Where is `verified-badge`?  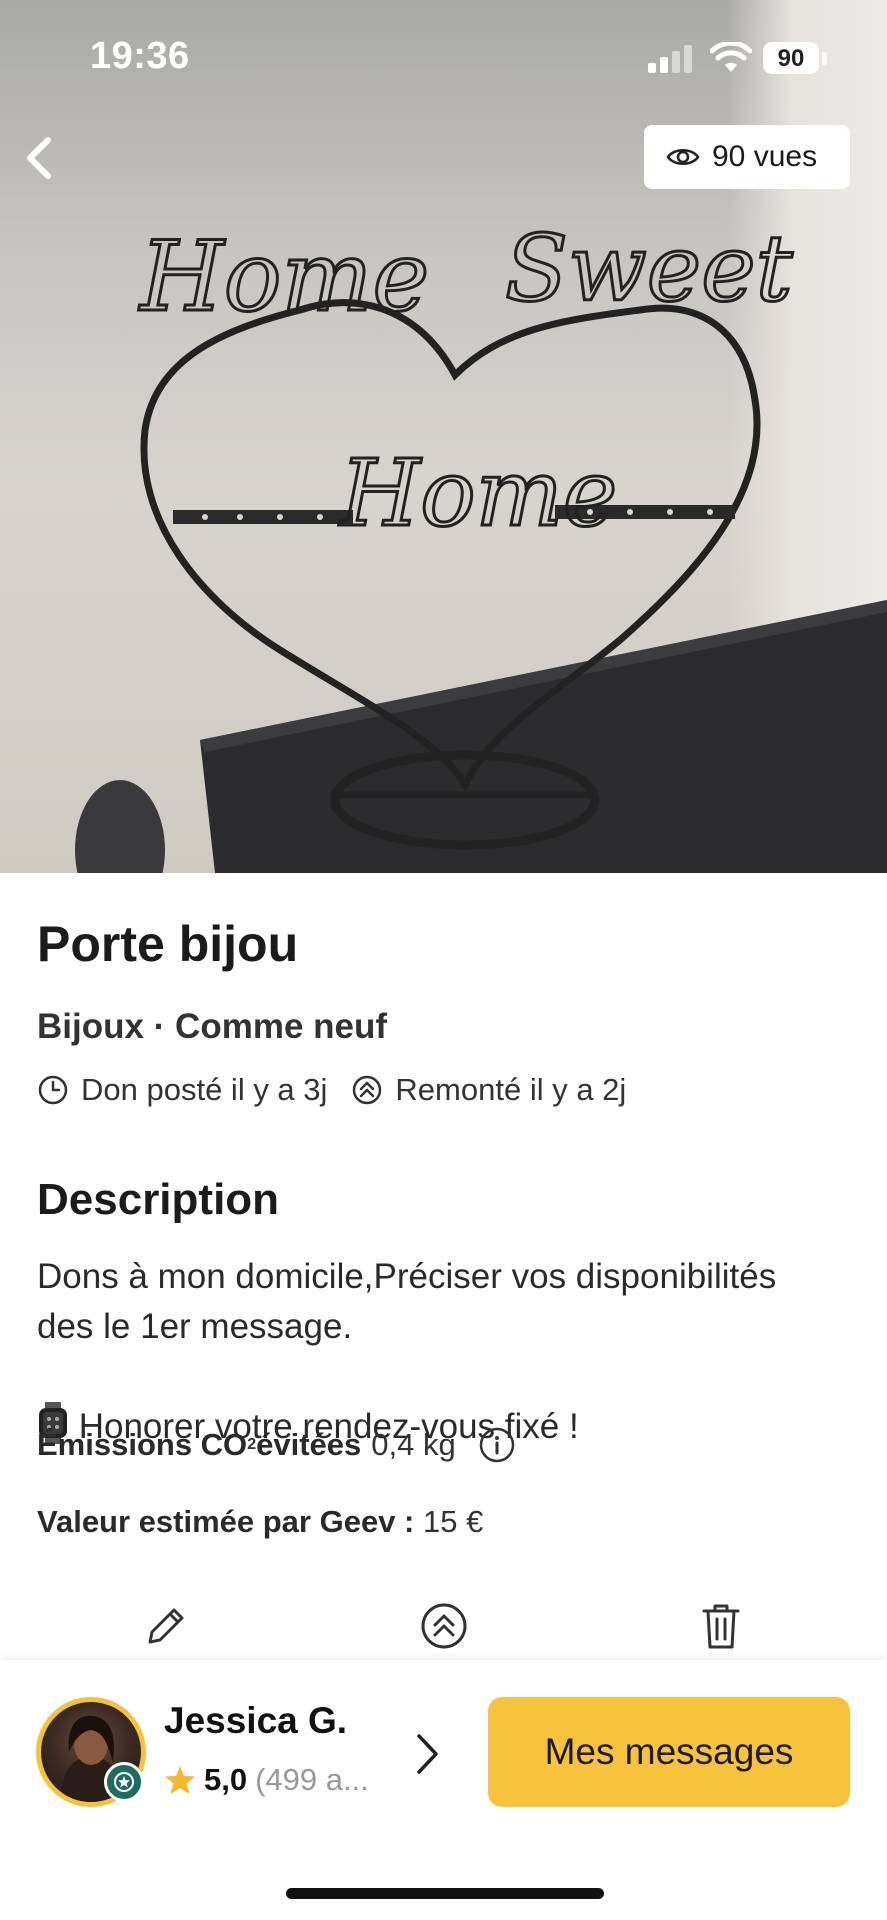
verified-badge is located at coordinates (124, 1782).